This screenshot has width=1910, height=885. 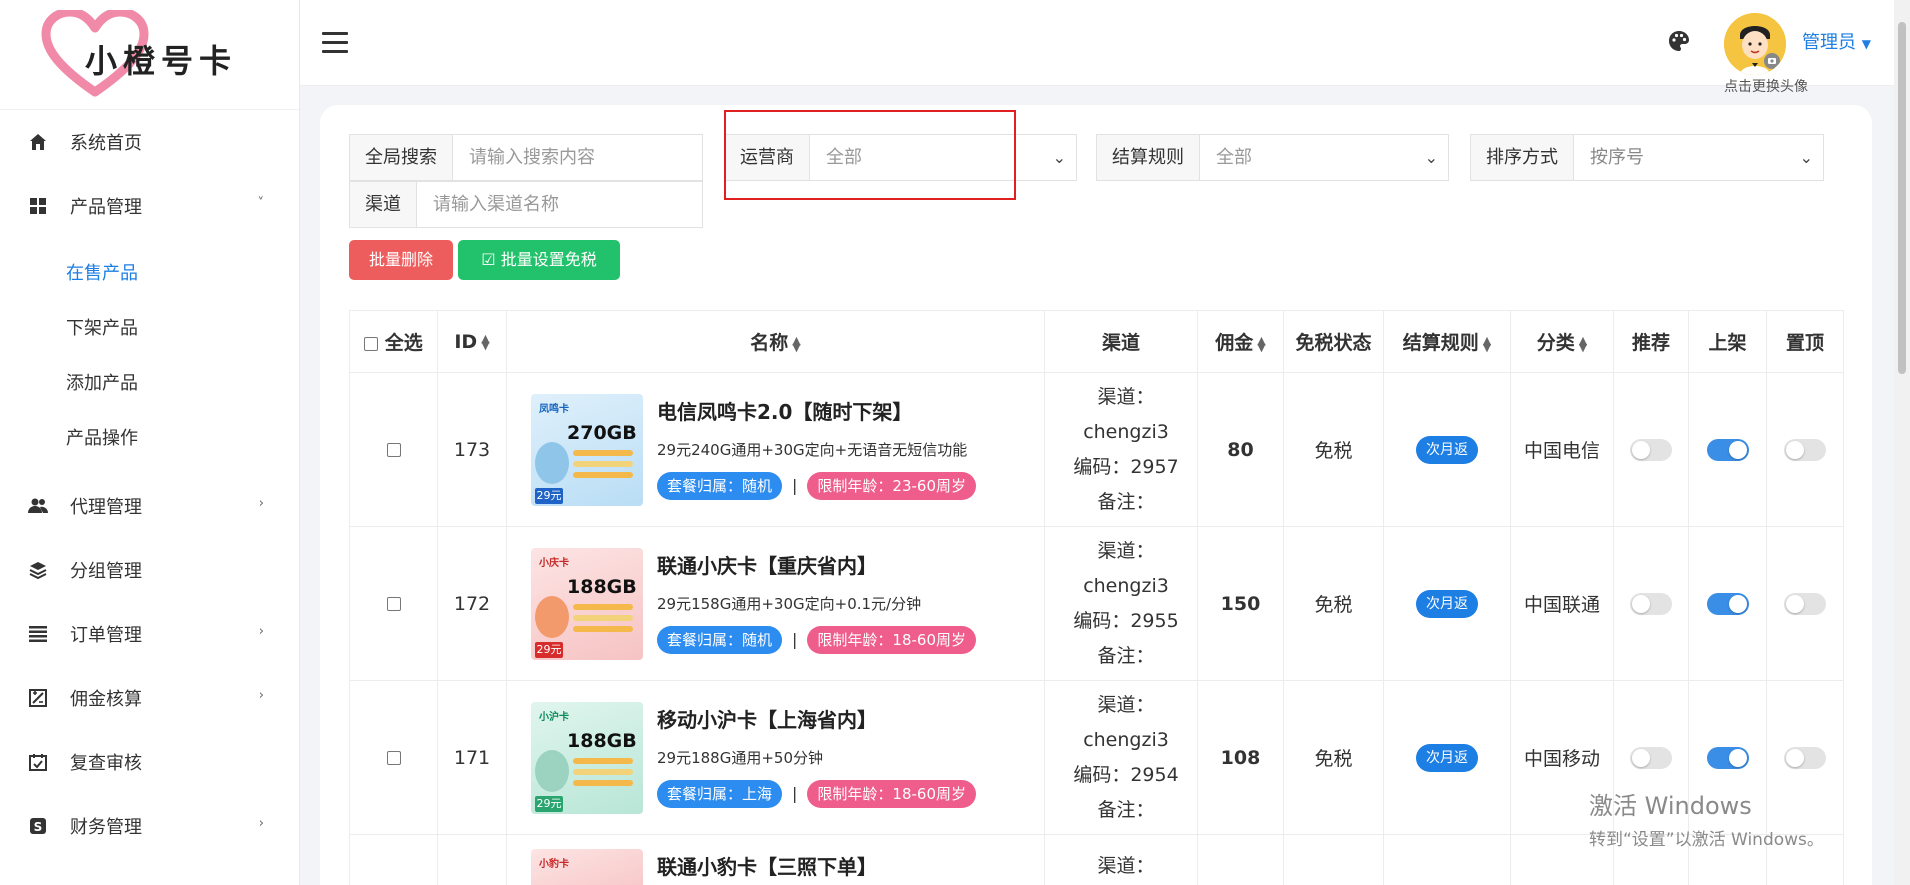 I want to click on avatar-hint: 点击更换头像, so click(x=1766, y=86).